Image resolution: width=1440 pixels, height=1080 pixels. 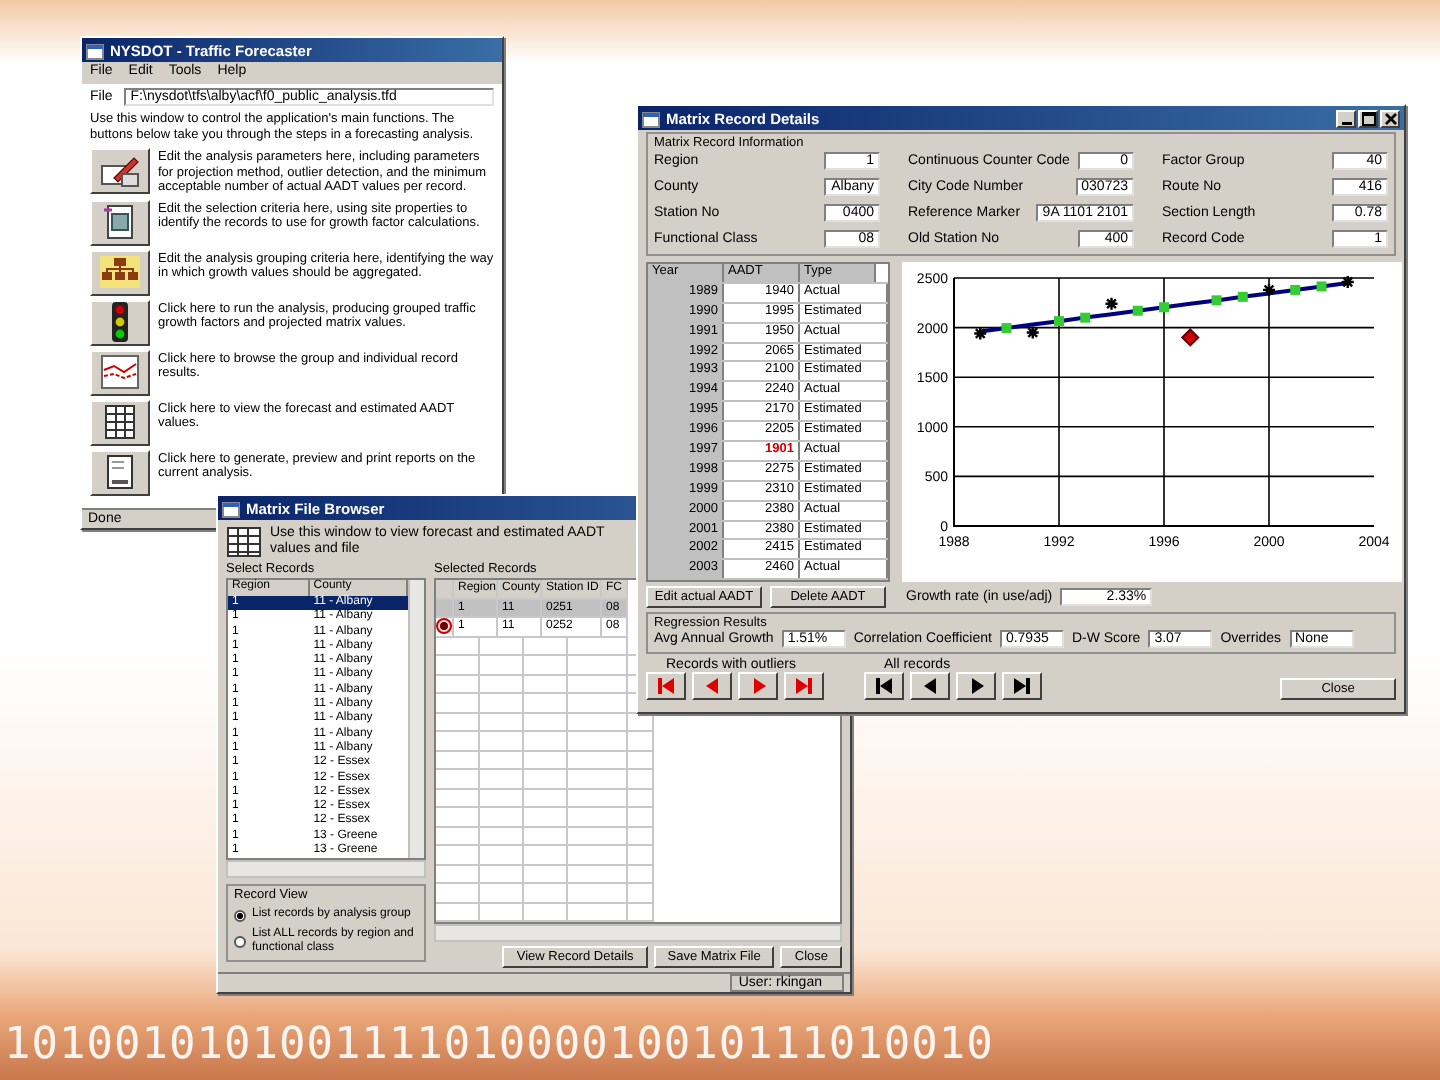 I want to click on maximize-button, so click(x=1368, y=118).